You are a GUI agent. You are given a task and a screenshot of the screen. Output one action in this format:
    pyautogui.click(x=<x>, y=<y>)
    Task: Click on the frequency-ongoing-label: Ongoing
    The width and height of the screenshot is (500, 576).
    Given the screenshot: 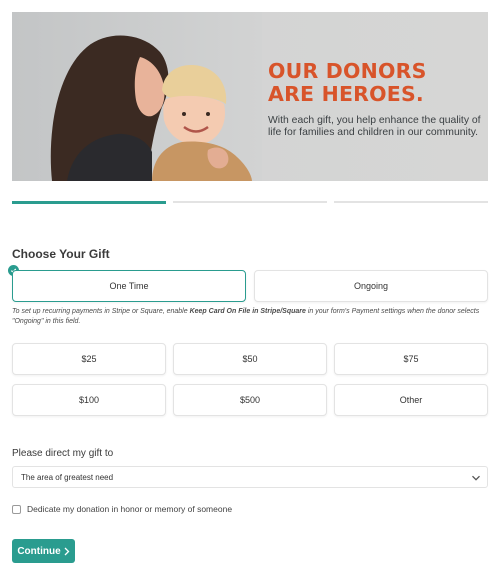 What is the action you would take?
    pyautogui.click(x=371, y=286)
    